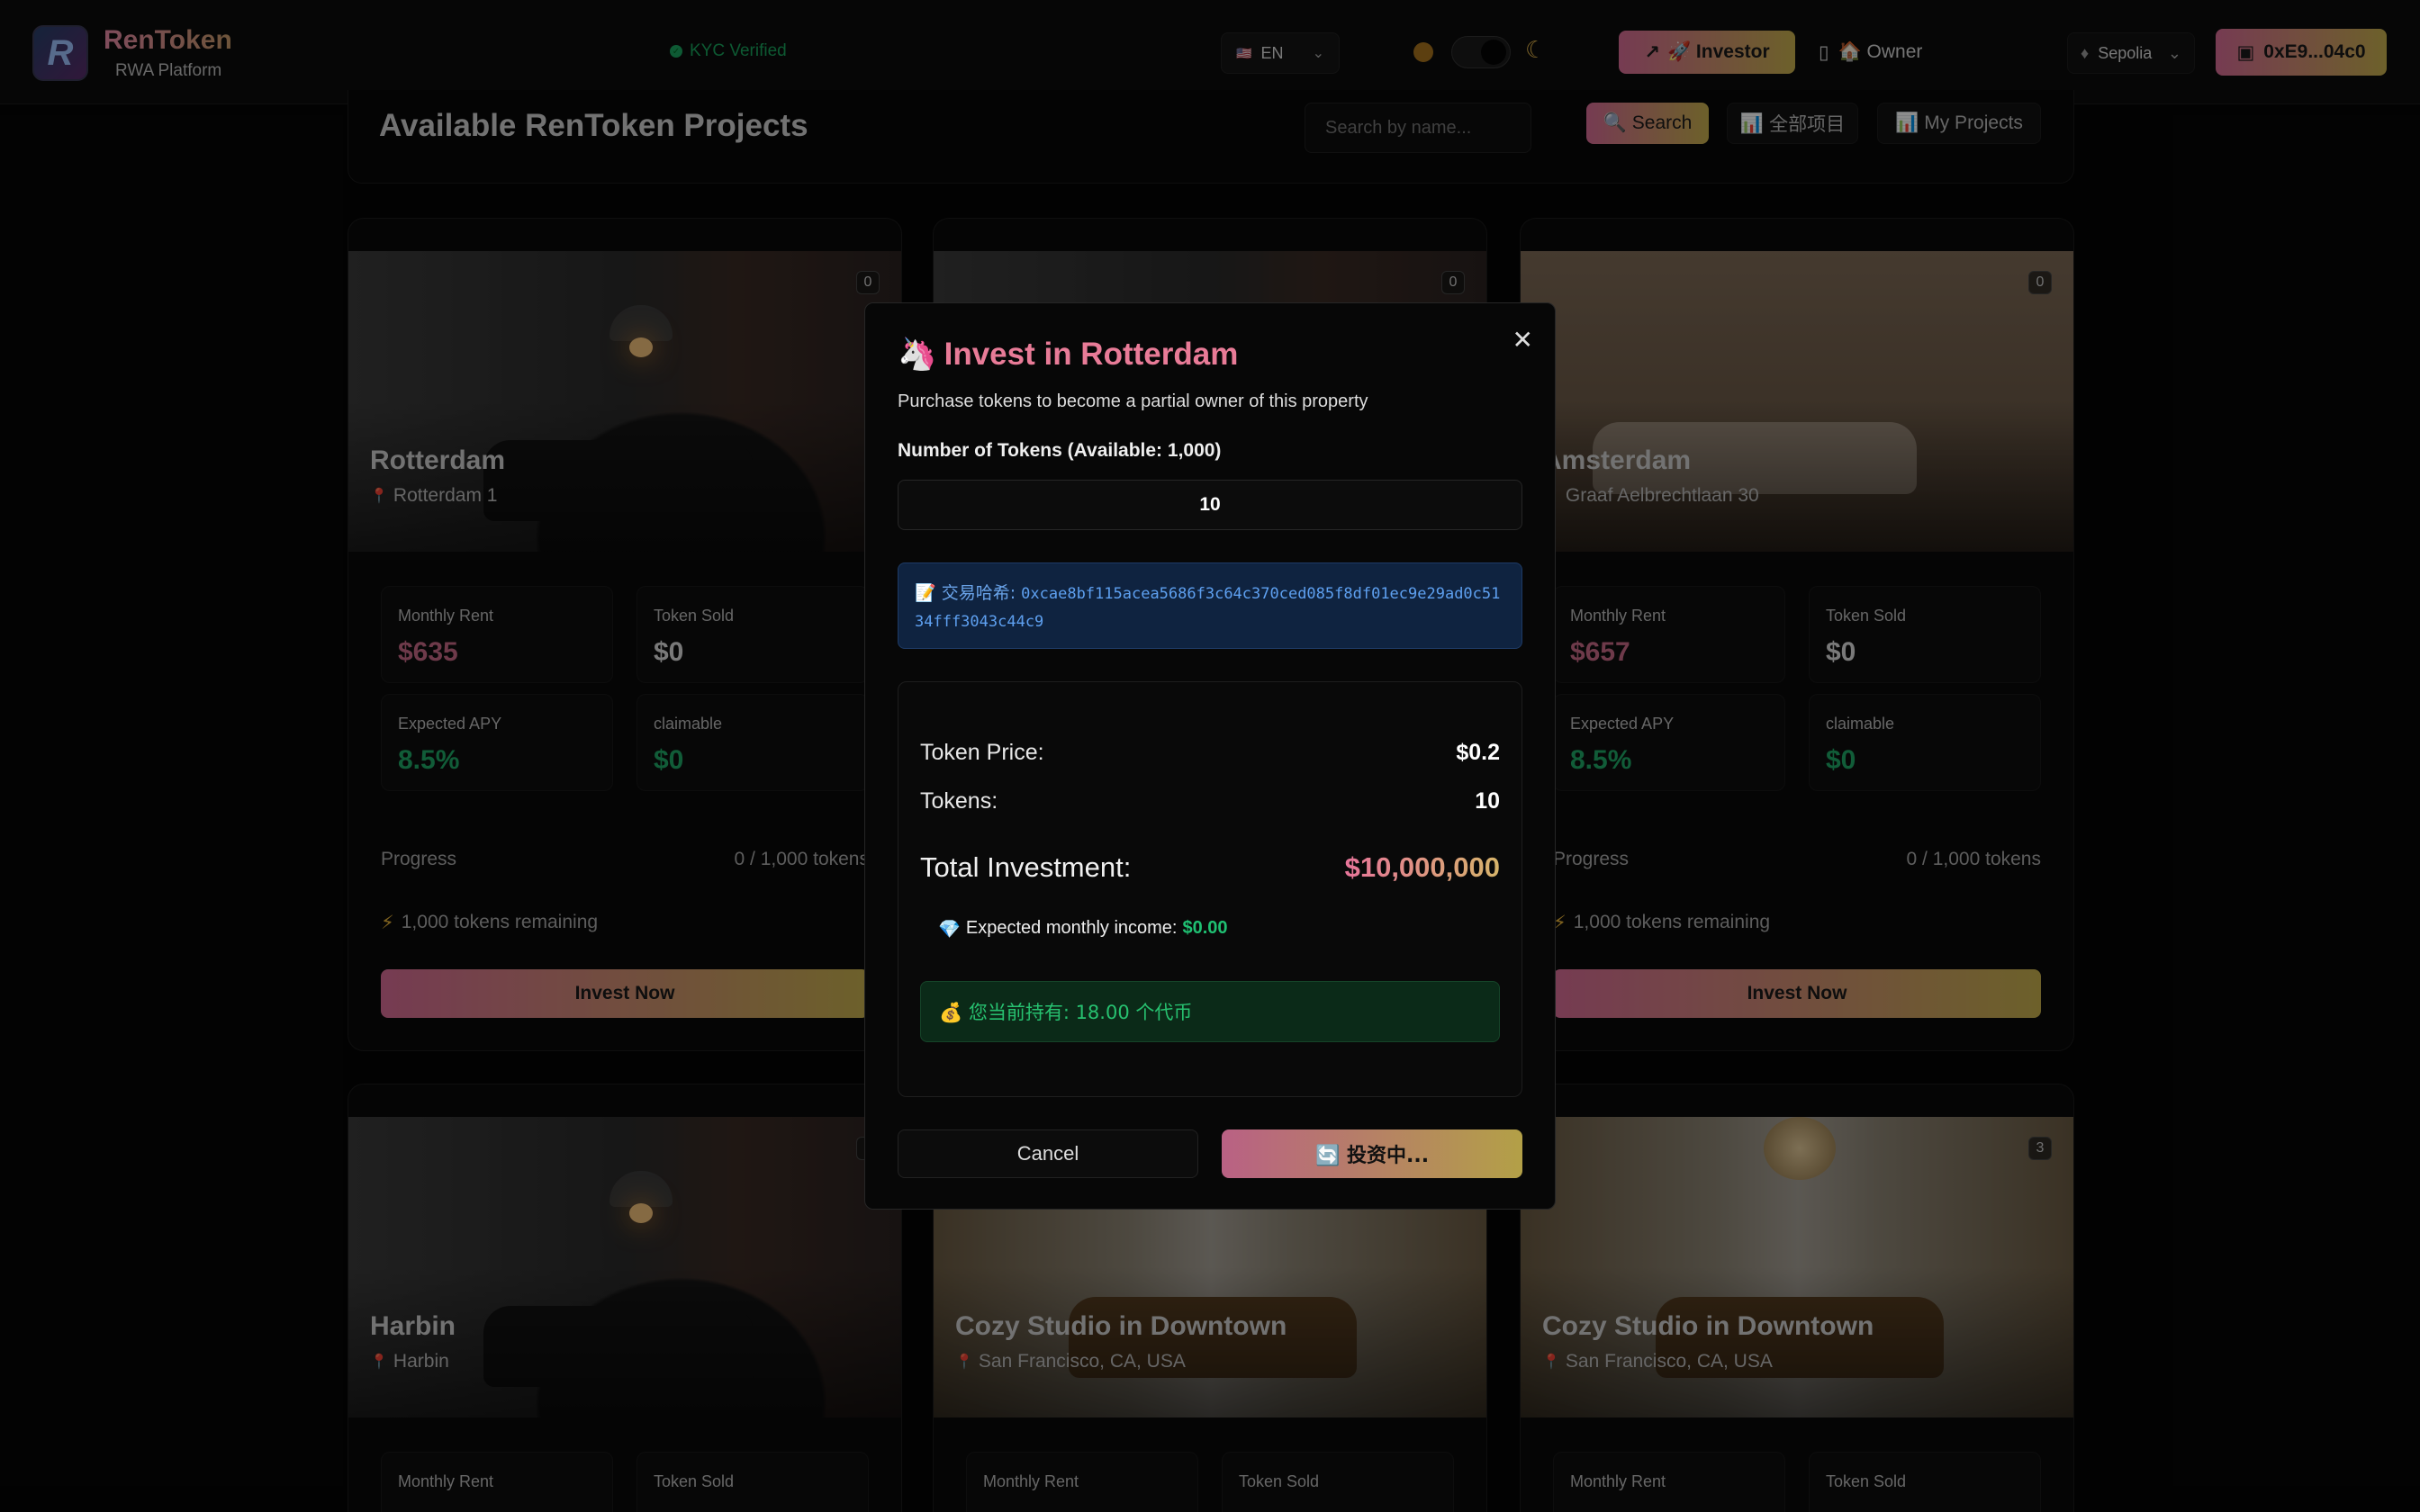 This screenshot has width=2420, height=1512. I want to click on gem-icon: 💎, so click(950, 930).